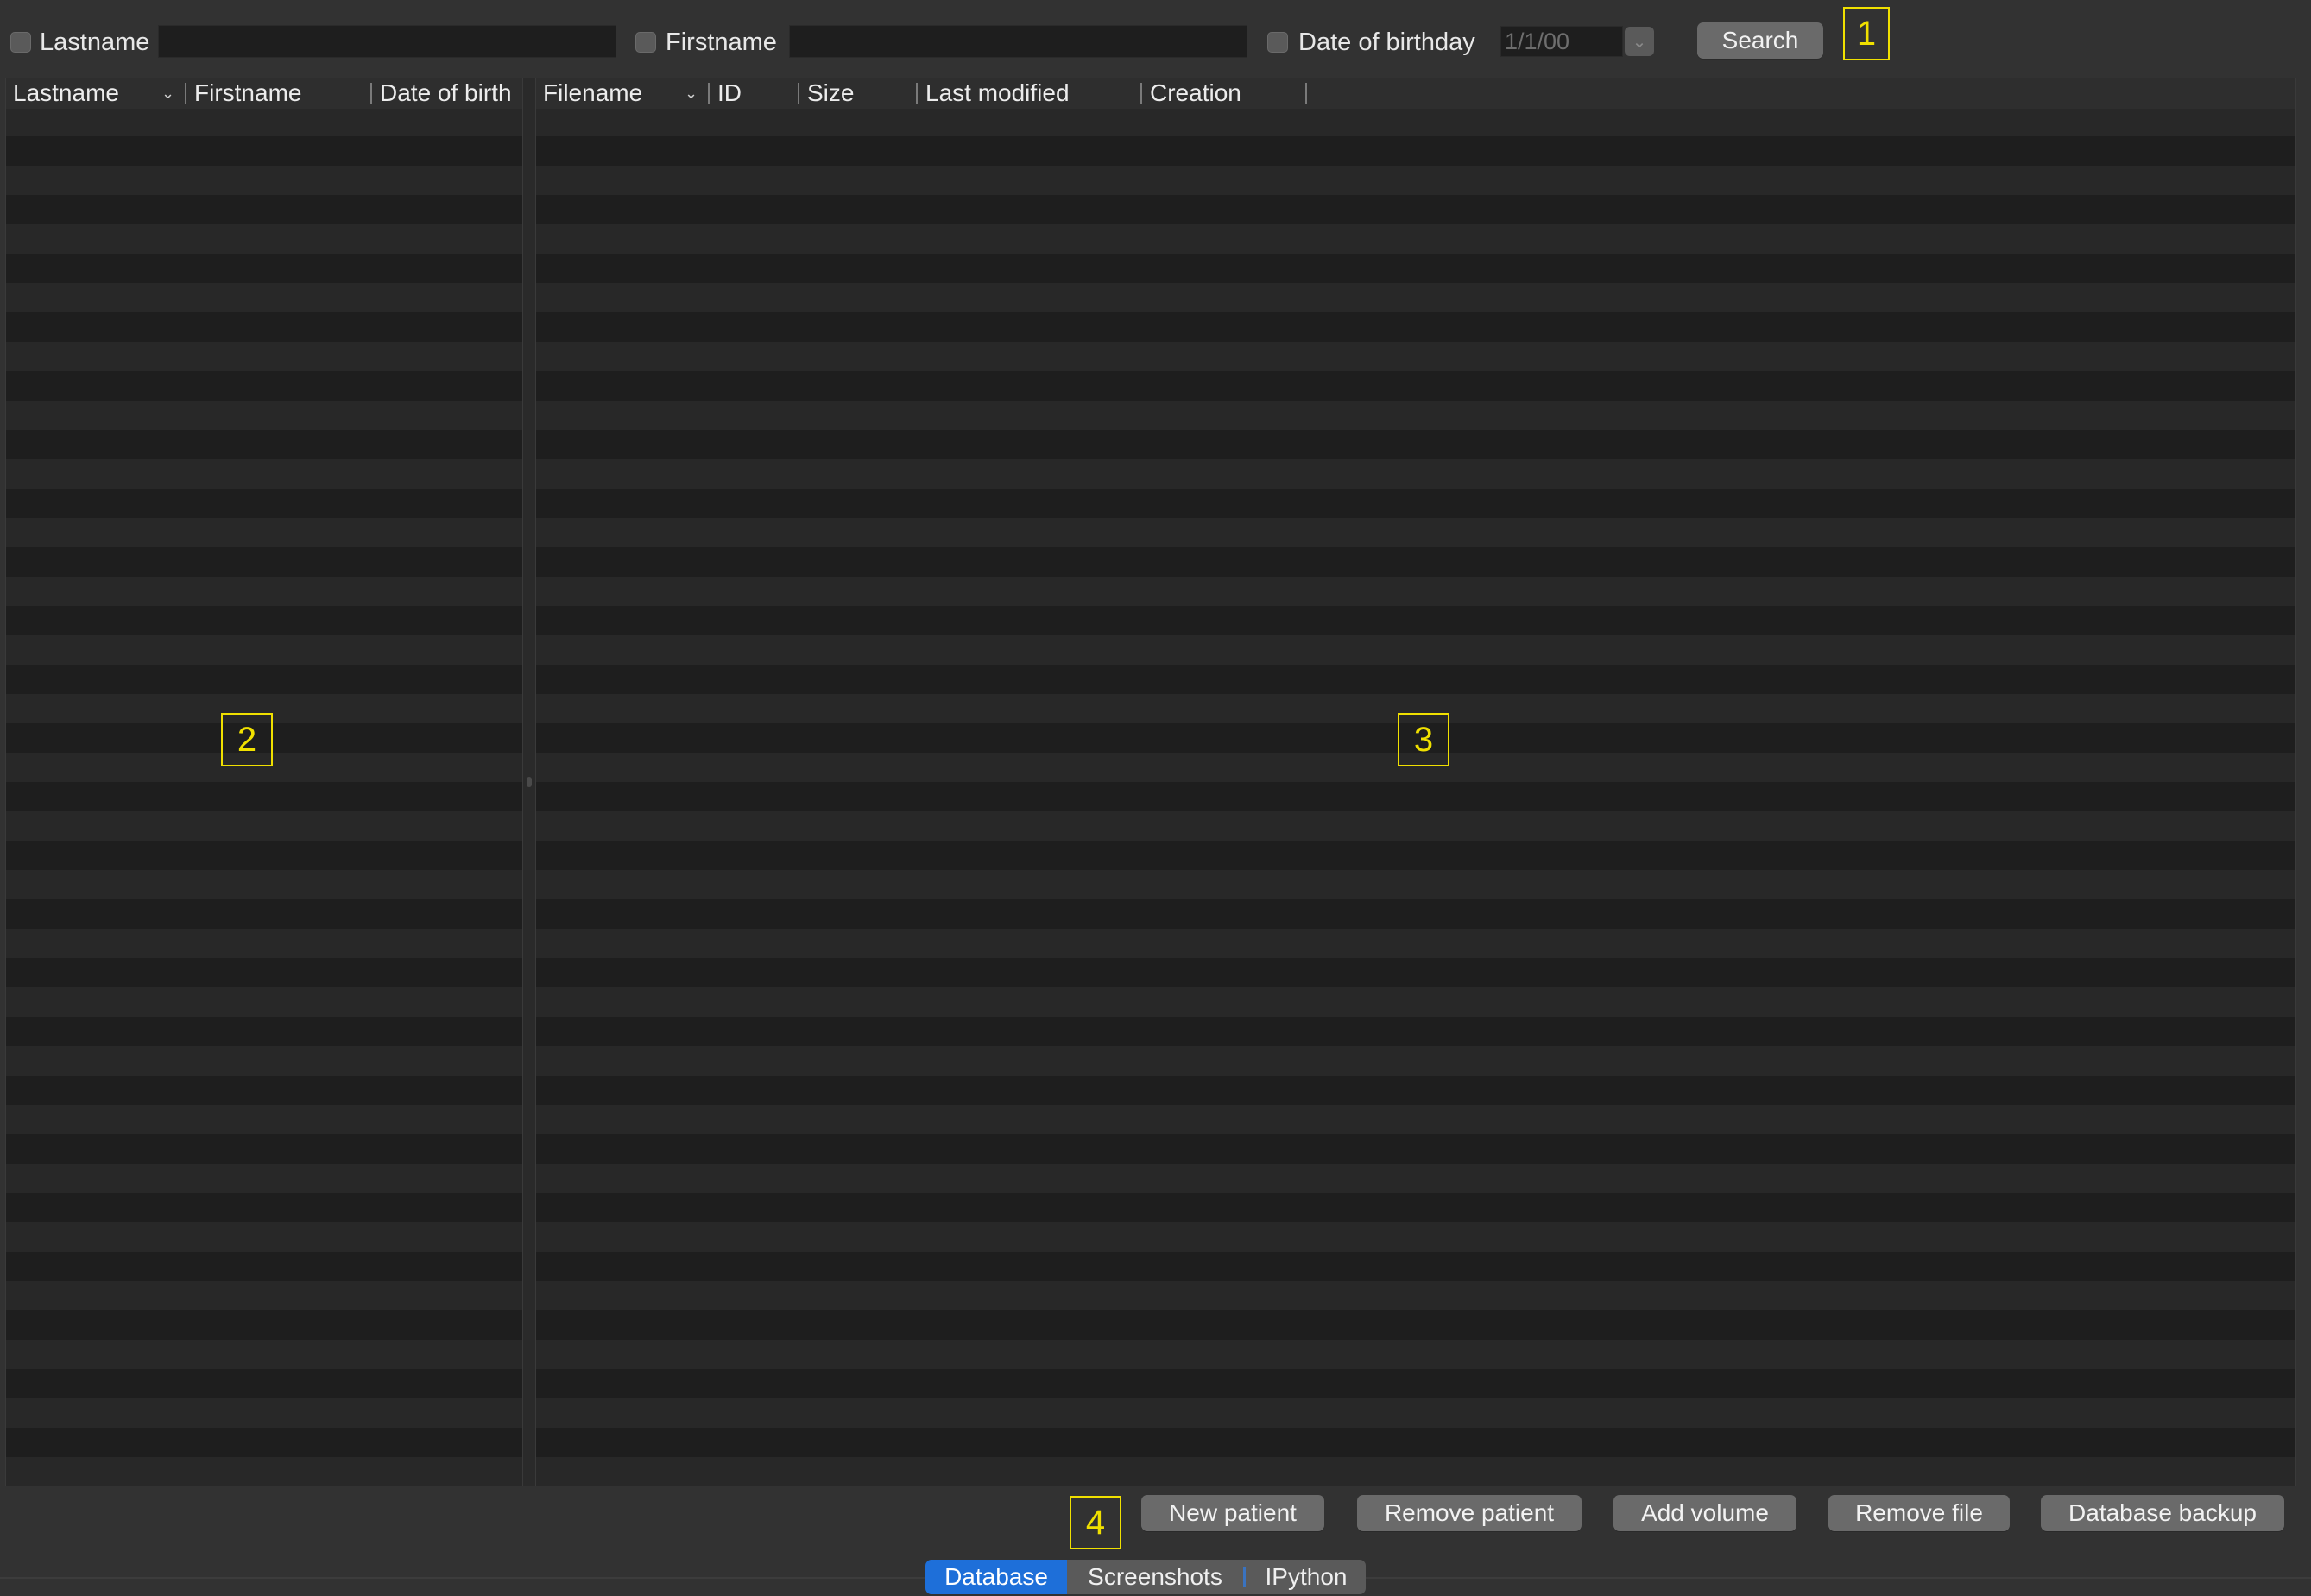 This screenshot has height=1596, width=2311. What do you see at coordinates (1760, 40) in the screenshot?
I see `search-button: Search` at bounding box center [1760, 40].